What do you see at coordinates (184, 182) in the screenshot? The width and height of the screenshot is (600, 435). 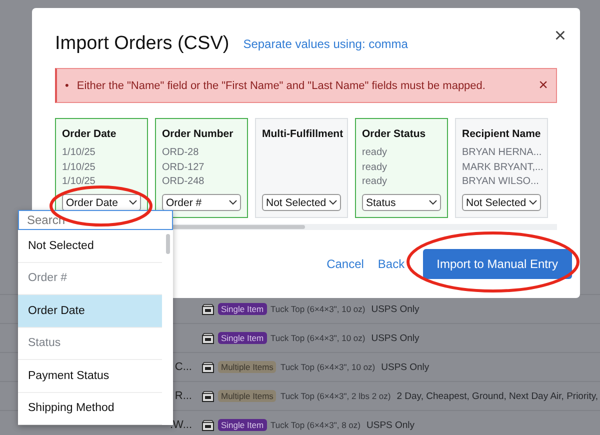 I see `sample-value: ORD-248` at bounding box center [184, 182].